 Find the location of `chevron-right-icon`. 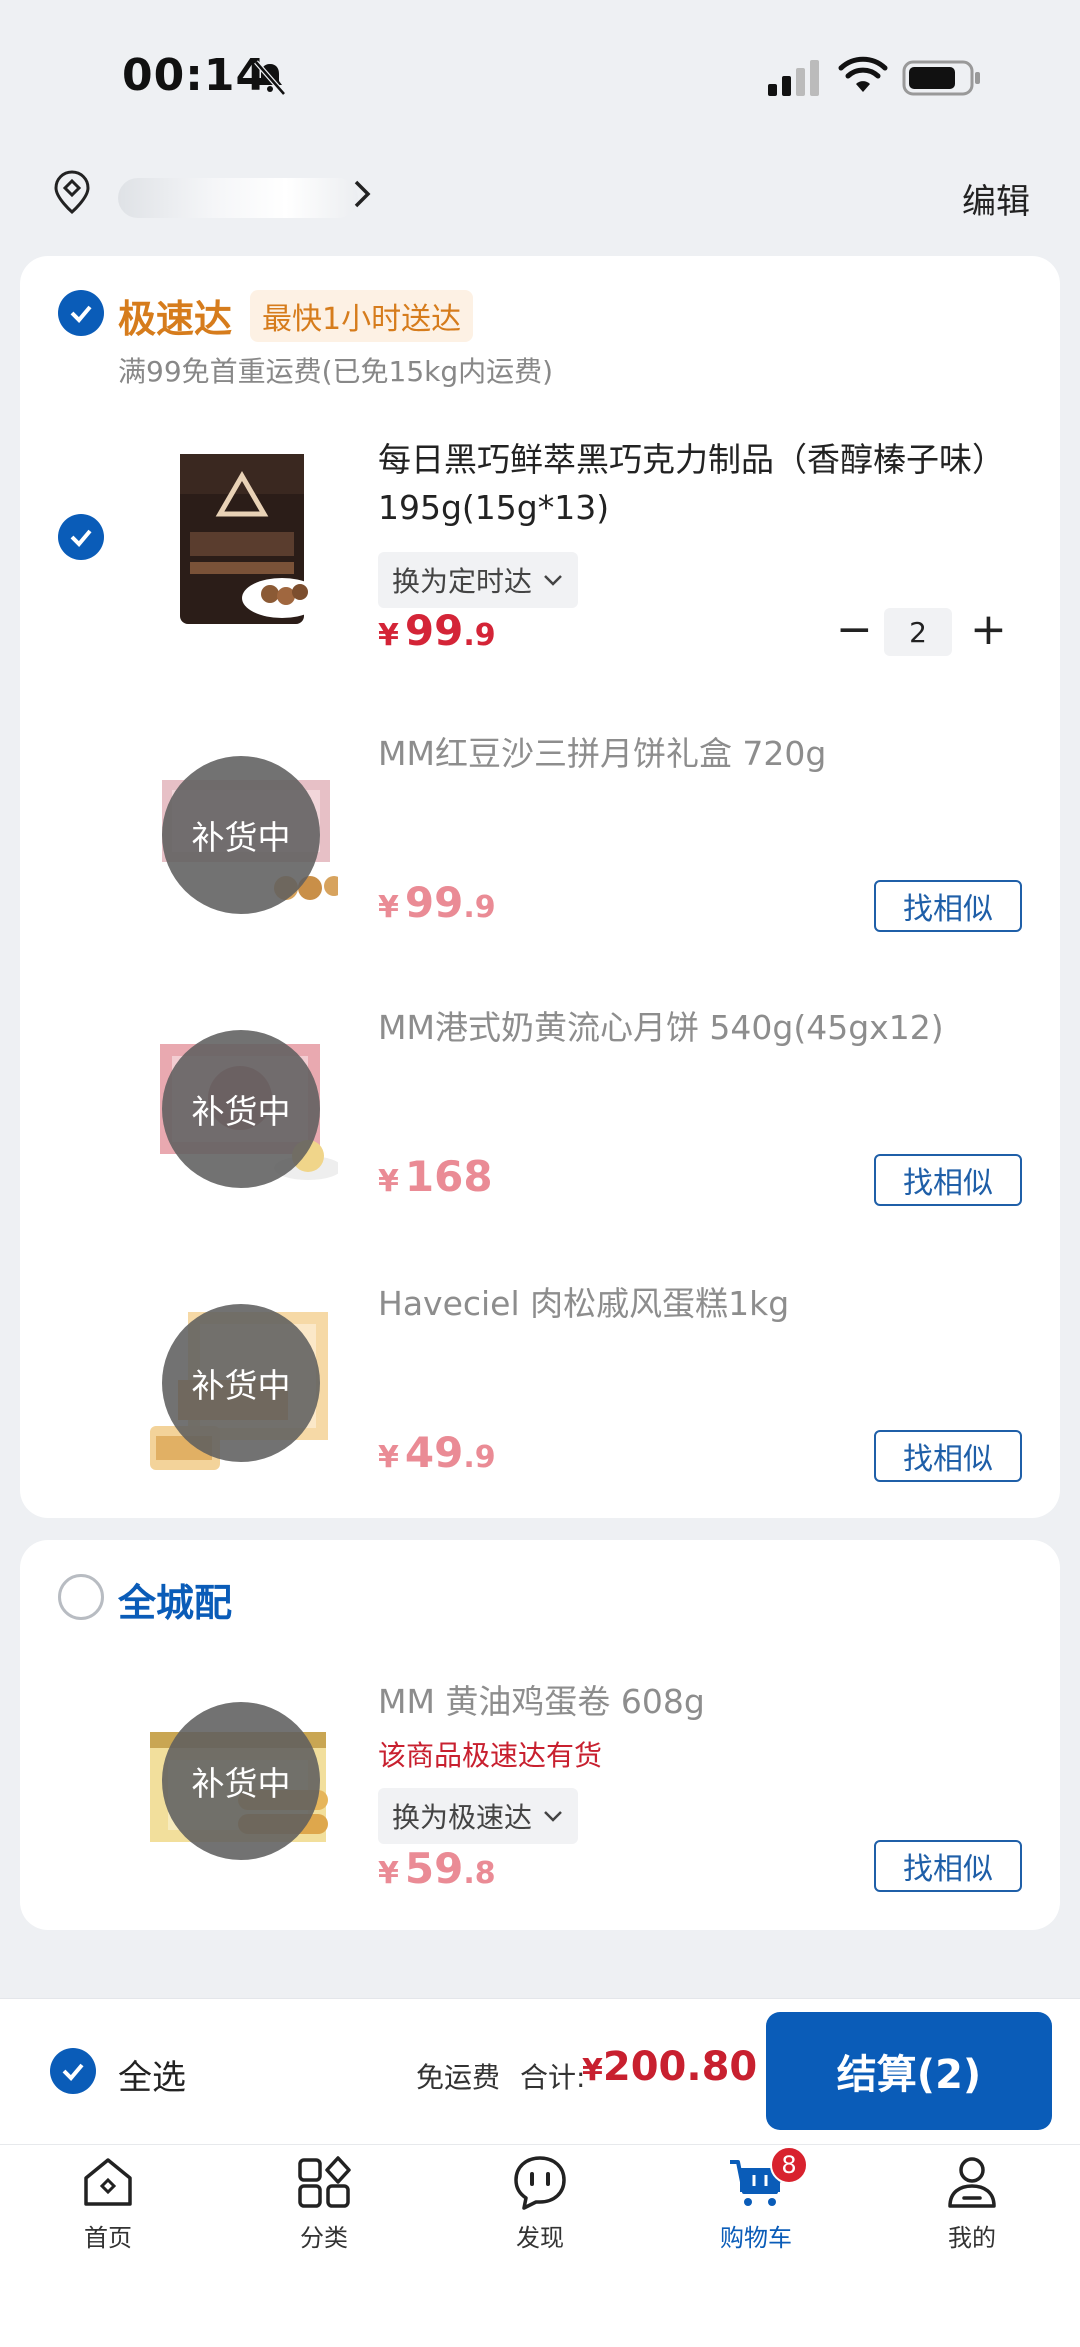

chevron-right-icon is located at coordinates (362, 194).